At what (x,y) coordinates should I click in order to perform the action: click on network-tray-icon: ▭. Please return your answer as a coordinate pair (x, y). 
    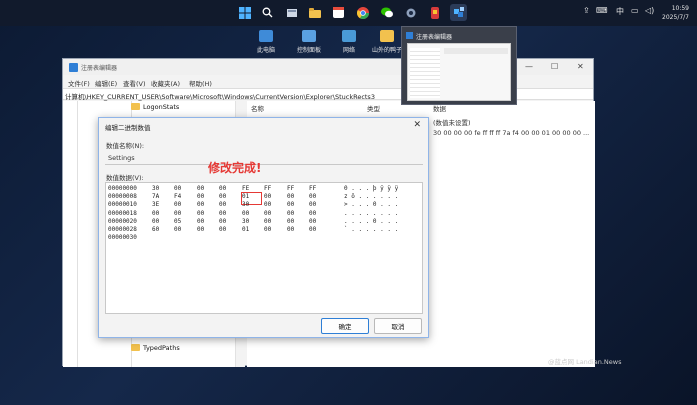
    Looking at the image, I should click on (635, 10).